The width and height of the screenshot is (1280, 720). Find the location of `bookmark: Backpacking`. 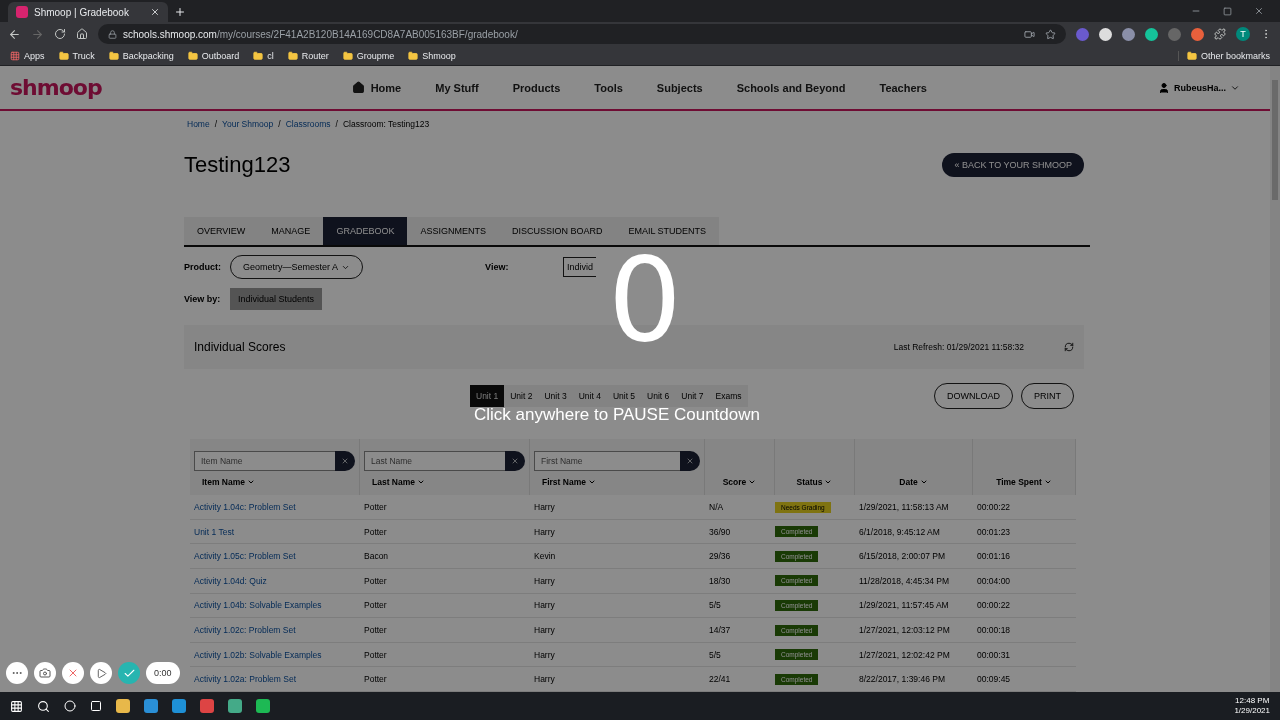

bookmark: Backpacking is located at coordinates (141, 55).